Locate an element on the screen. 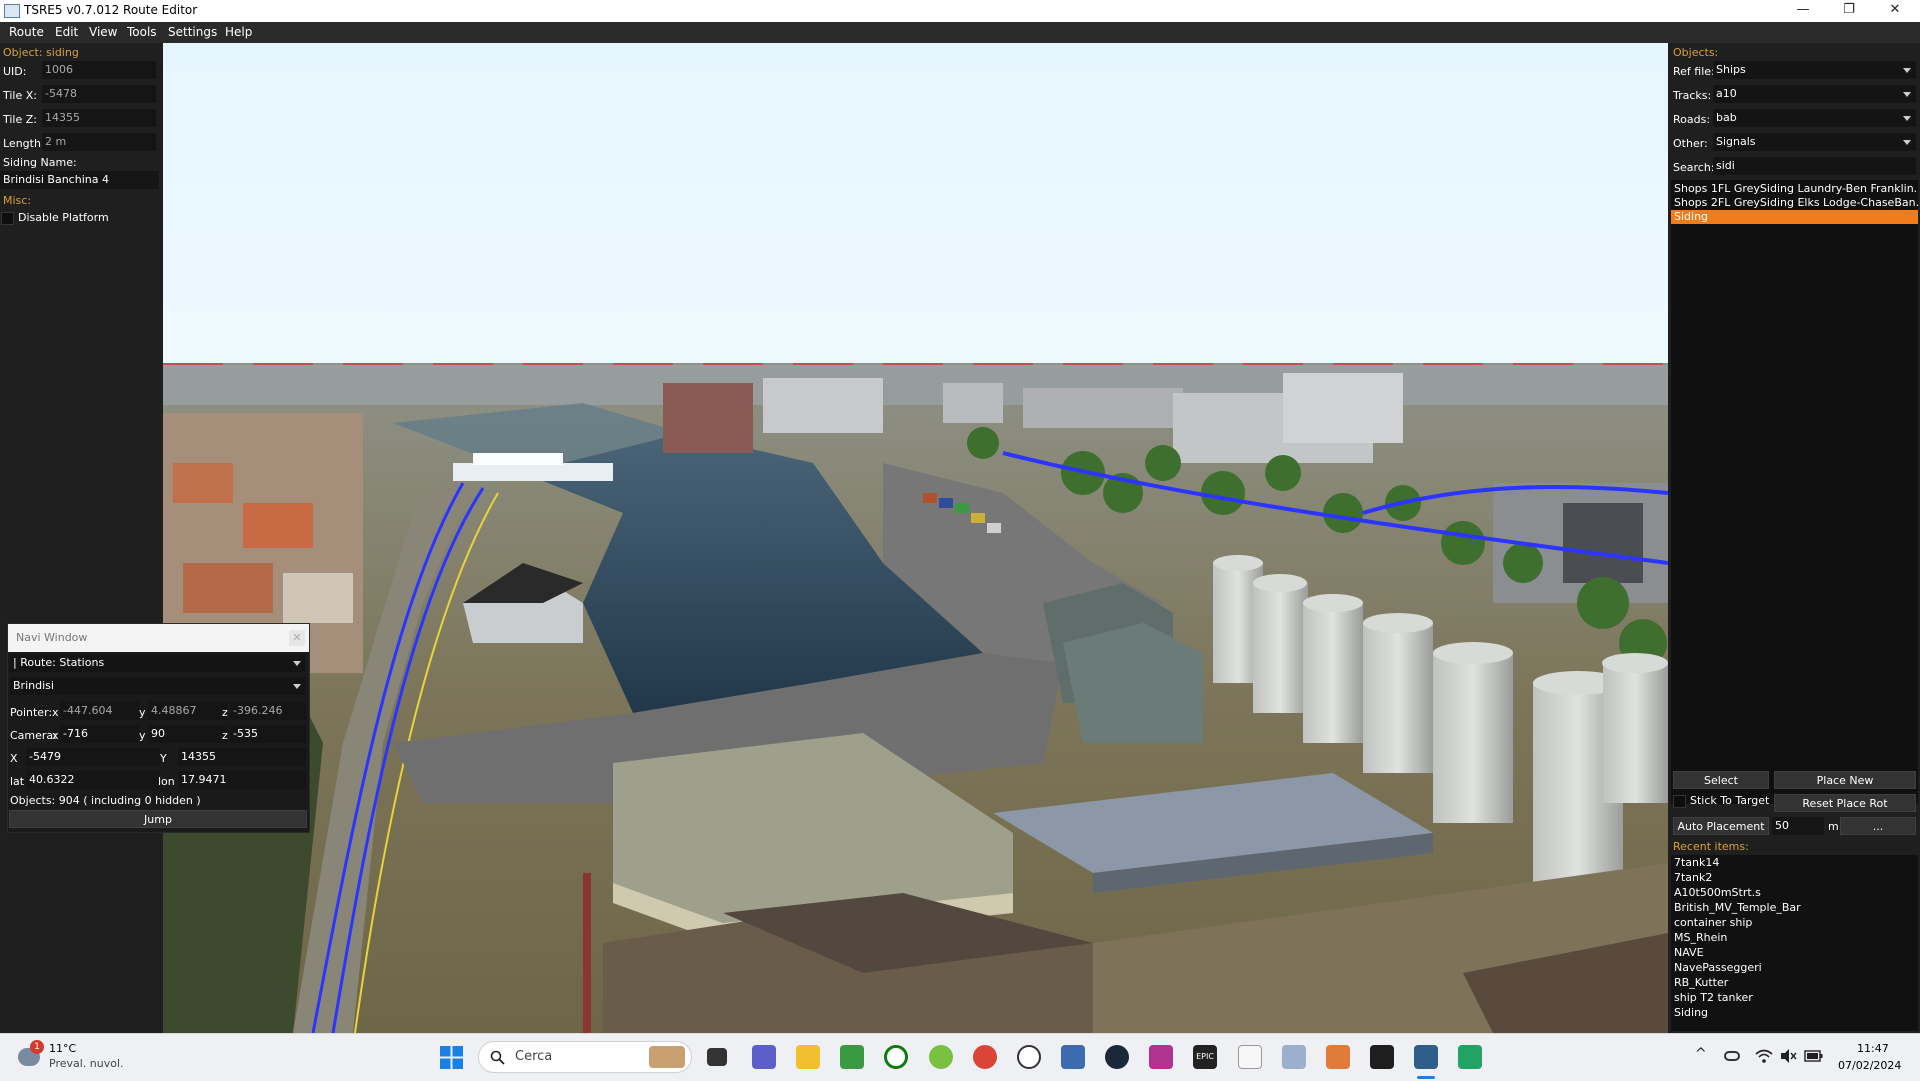 The height and width of the screenshot is (1081, 1920). pointer-z-field: -396.246 is located at coordinates (268, 711).